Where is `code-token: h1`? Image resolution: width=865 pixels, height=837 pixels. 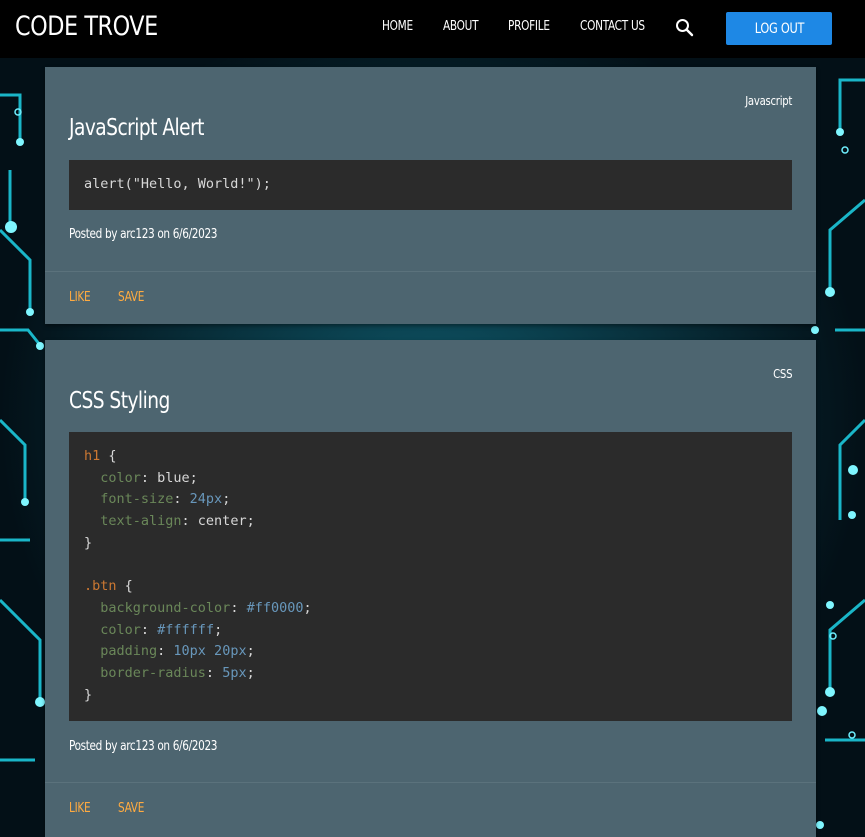
code-token: h1 is located at coordinates (92, 456).